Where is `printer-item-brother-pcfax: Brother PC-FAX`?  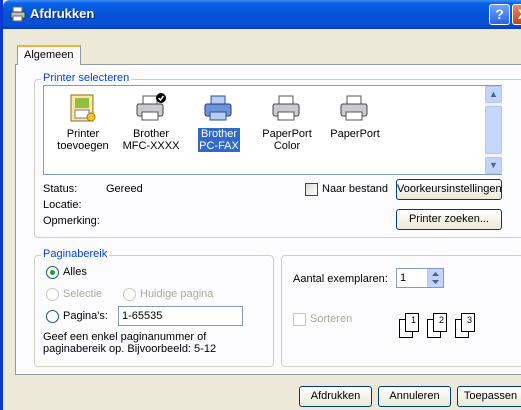
printer-item-brother-pcfax: Brother PC-FAX is located at coordinates (219, 122).